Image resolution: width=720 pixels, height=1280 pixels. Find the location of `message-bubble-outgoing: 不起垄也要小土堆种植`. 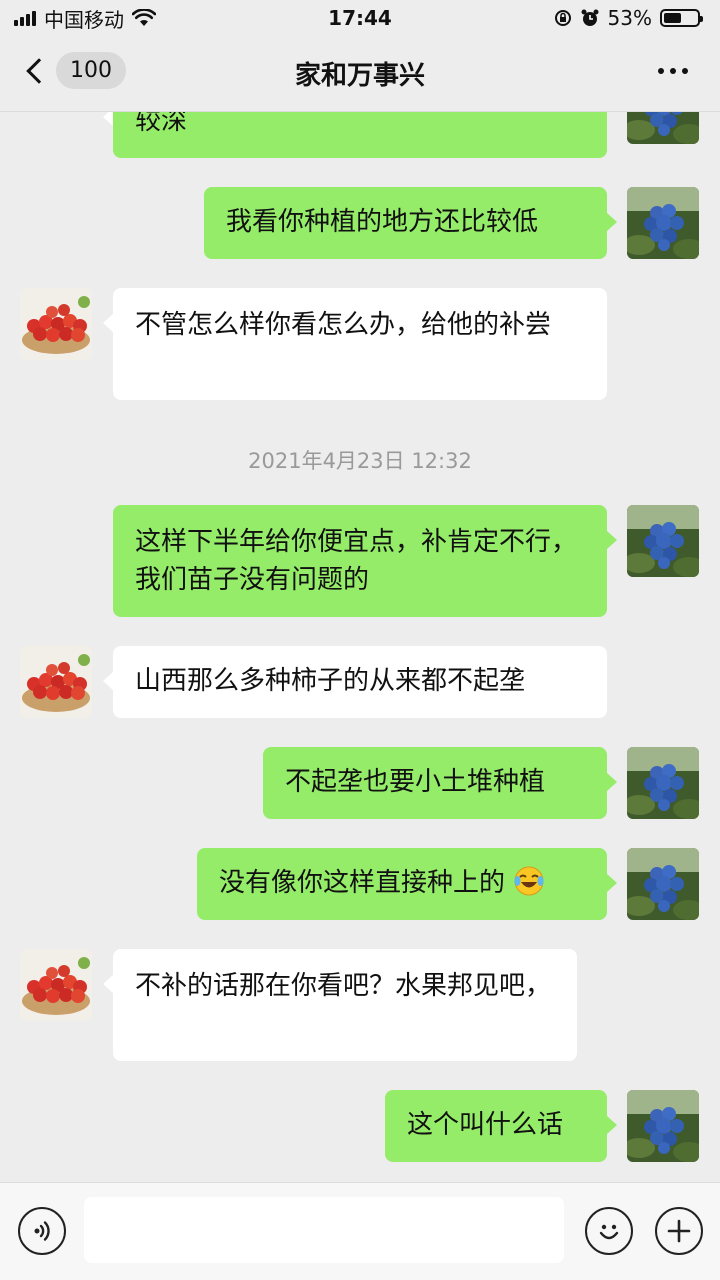

message-bubble-outgoing: 不起垄也要小土堆种植 is located at coordinates (440, 783).